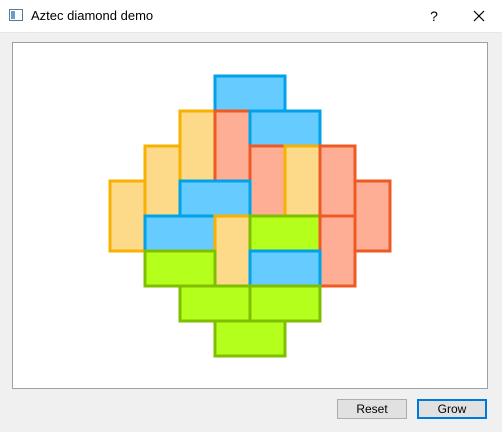 This screenshot has width=502, height=432. I want to click on app-window-icon, so click(16, 15).